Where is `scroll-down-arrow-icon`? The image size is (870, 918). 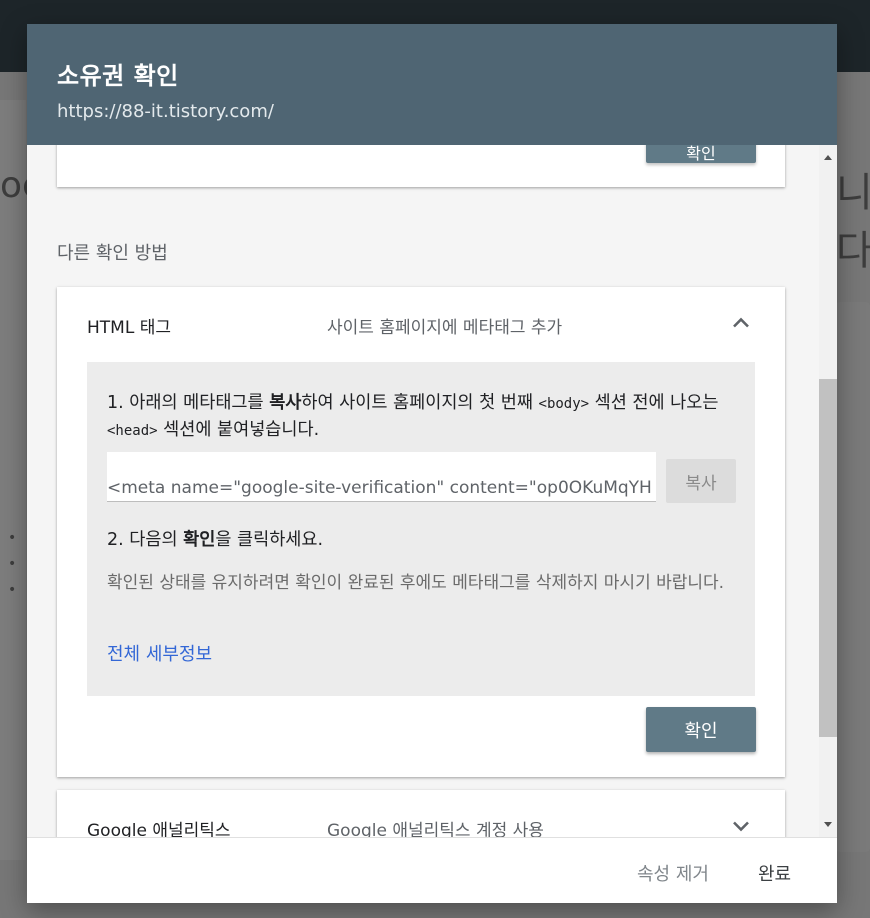 scroll-down-arrow-icon is located at coordinates (828, 825).